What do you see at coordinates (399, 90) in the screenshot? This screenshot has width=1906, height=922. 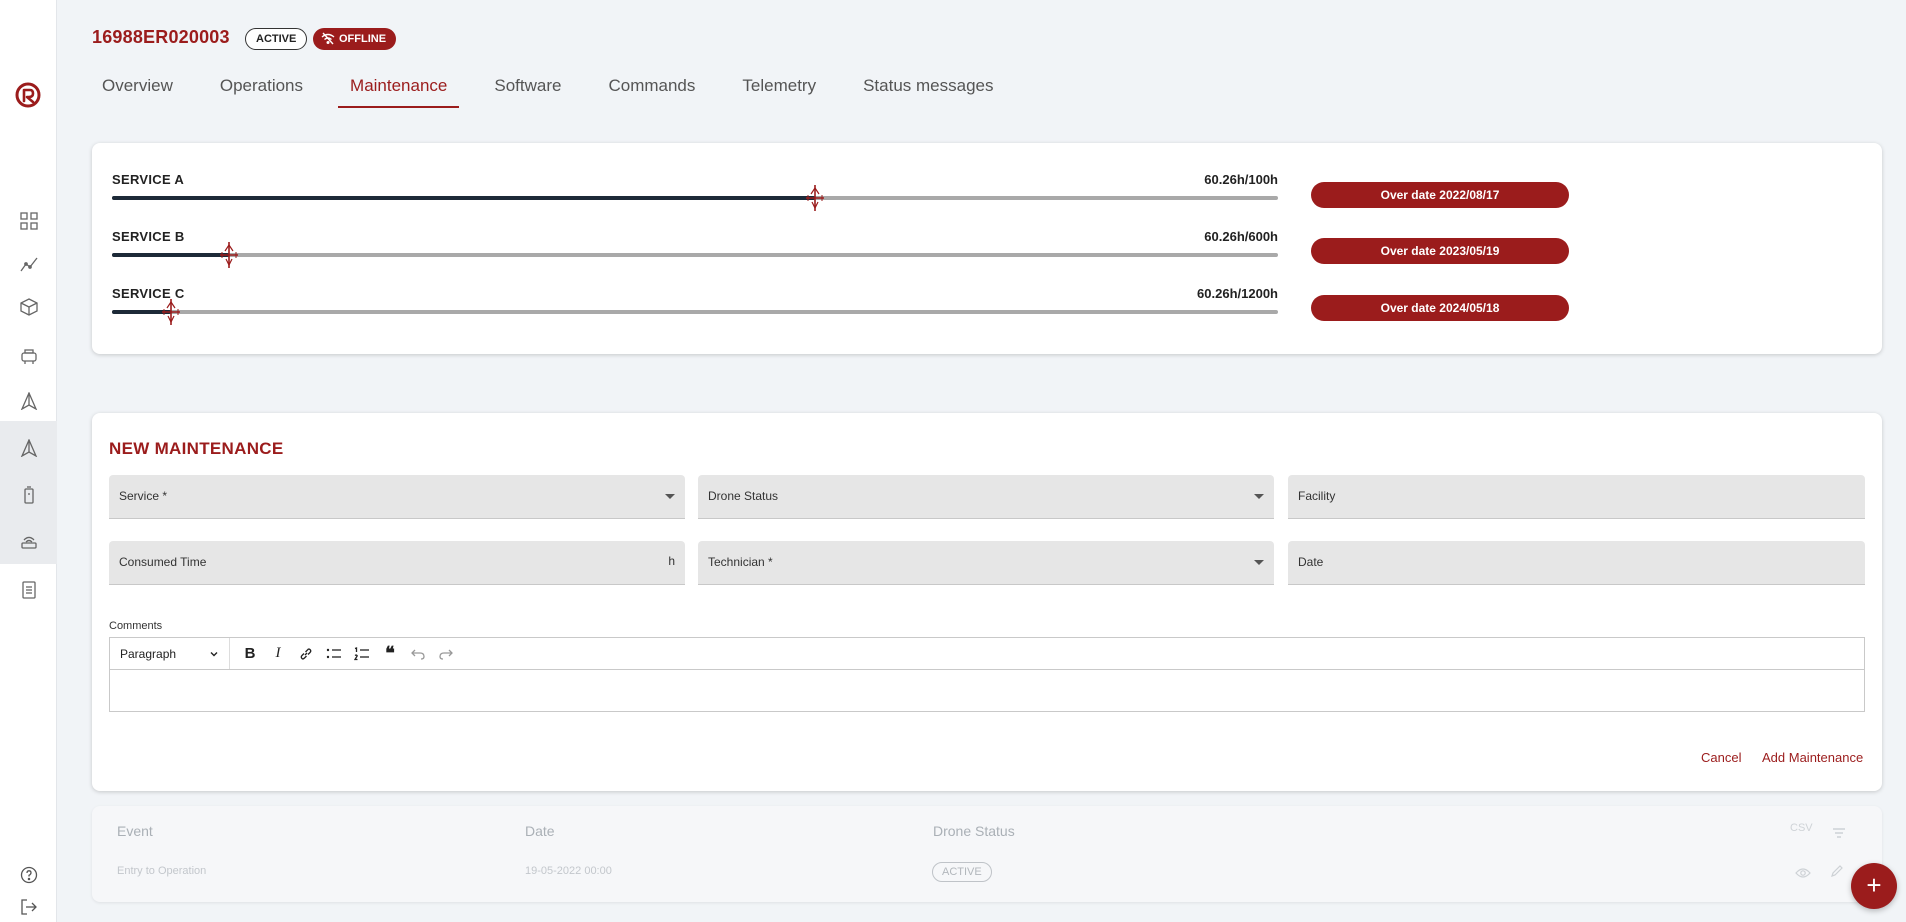 I see `tab-maintenance: Maintenance` at bounding box center [399, 90].